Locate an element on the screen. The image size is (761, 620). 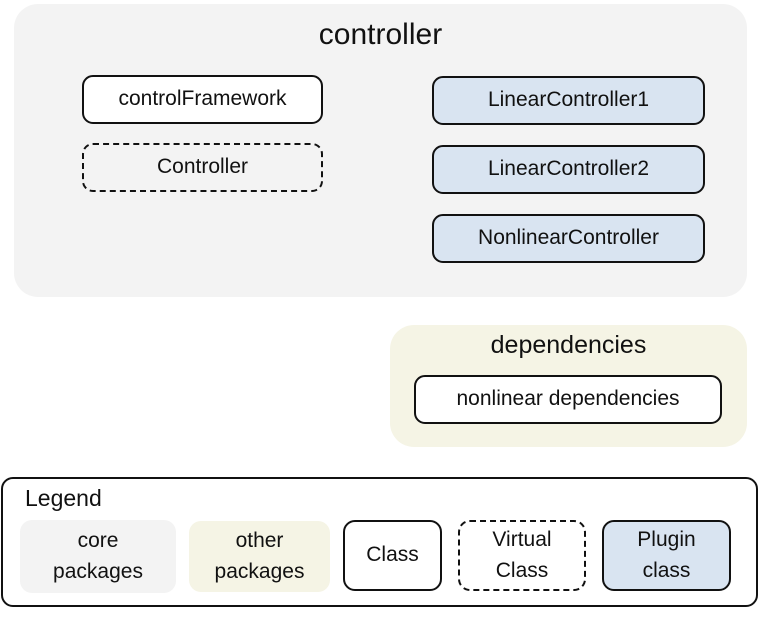
plugin-class-nonlinear-controller: NonlinearController is located at coordinates (568, 238).